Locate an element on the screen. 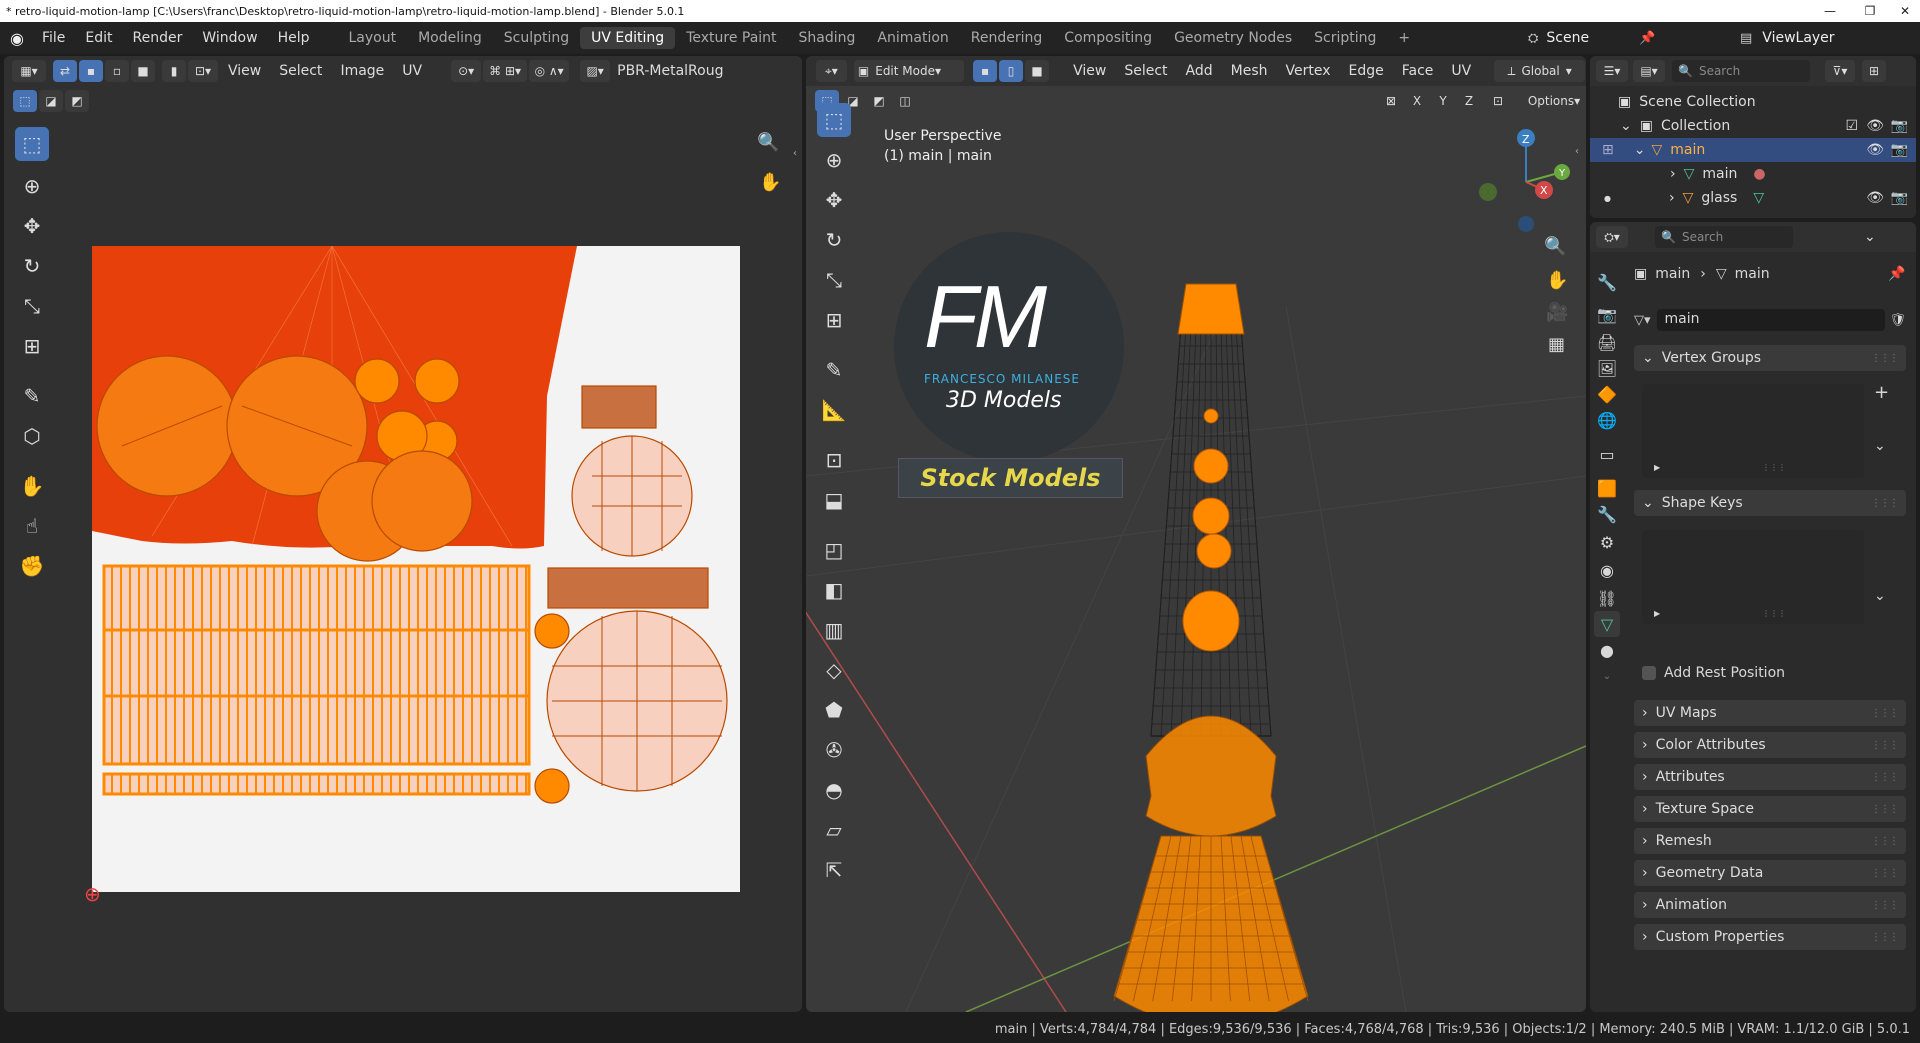 The width and height of the screenshot is (1920, 1043). mode-toggle-icon: ⊞ is located at coordinates (1608, 150).